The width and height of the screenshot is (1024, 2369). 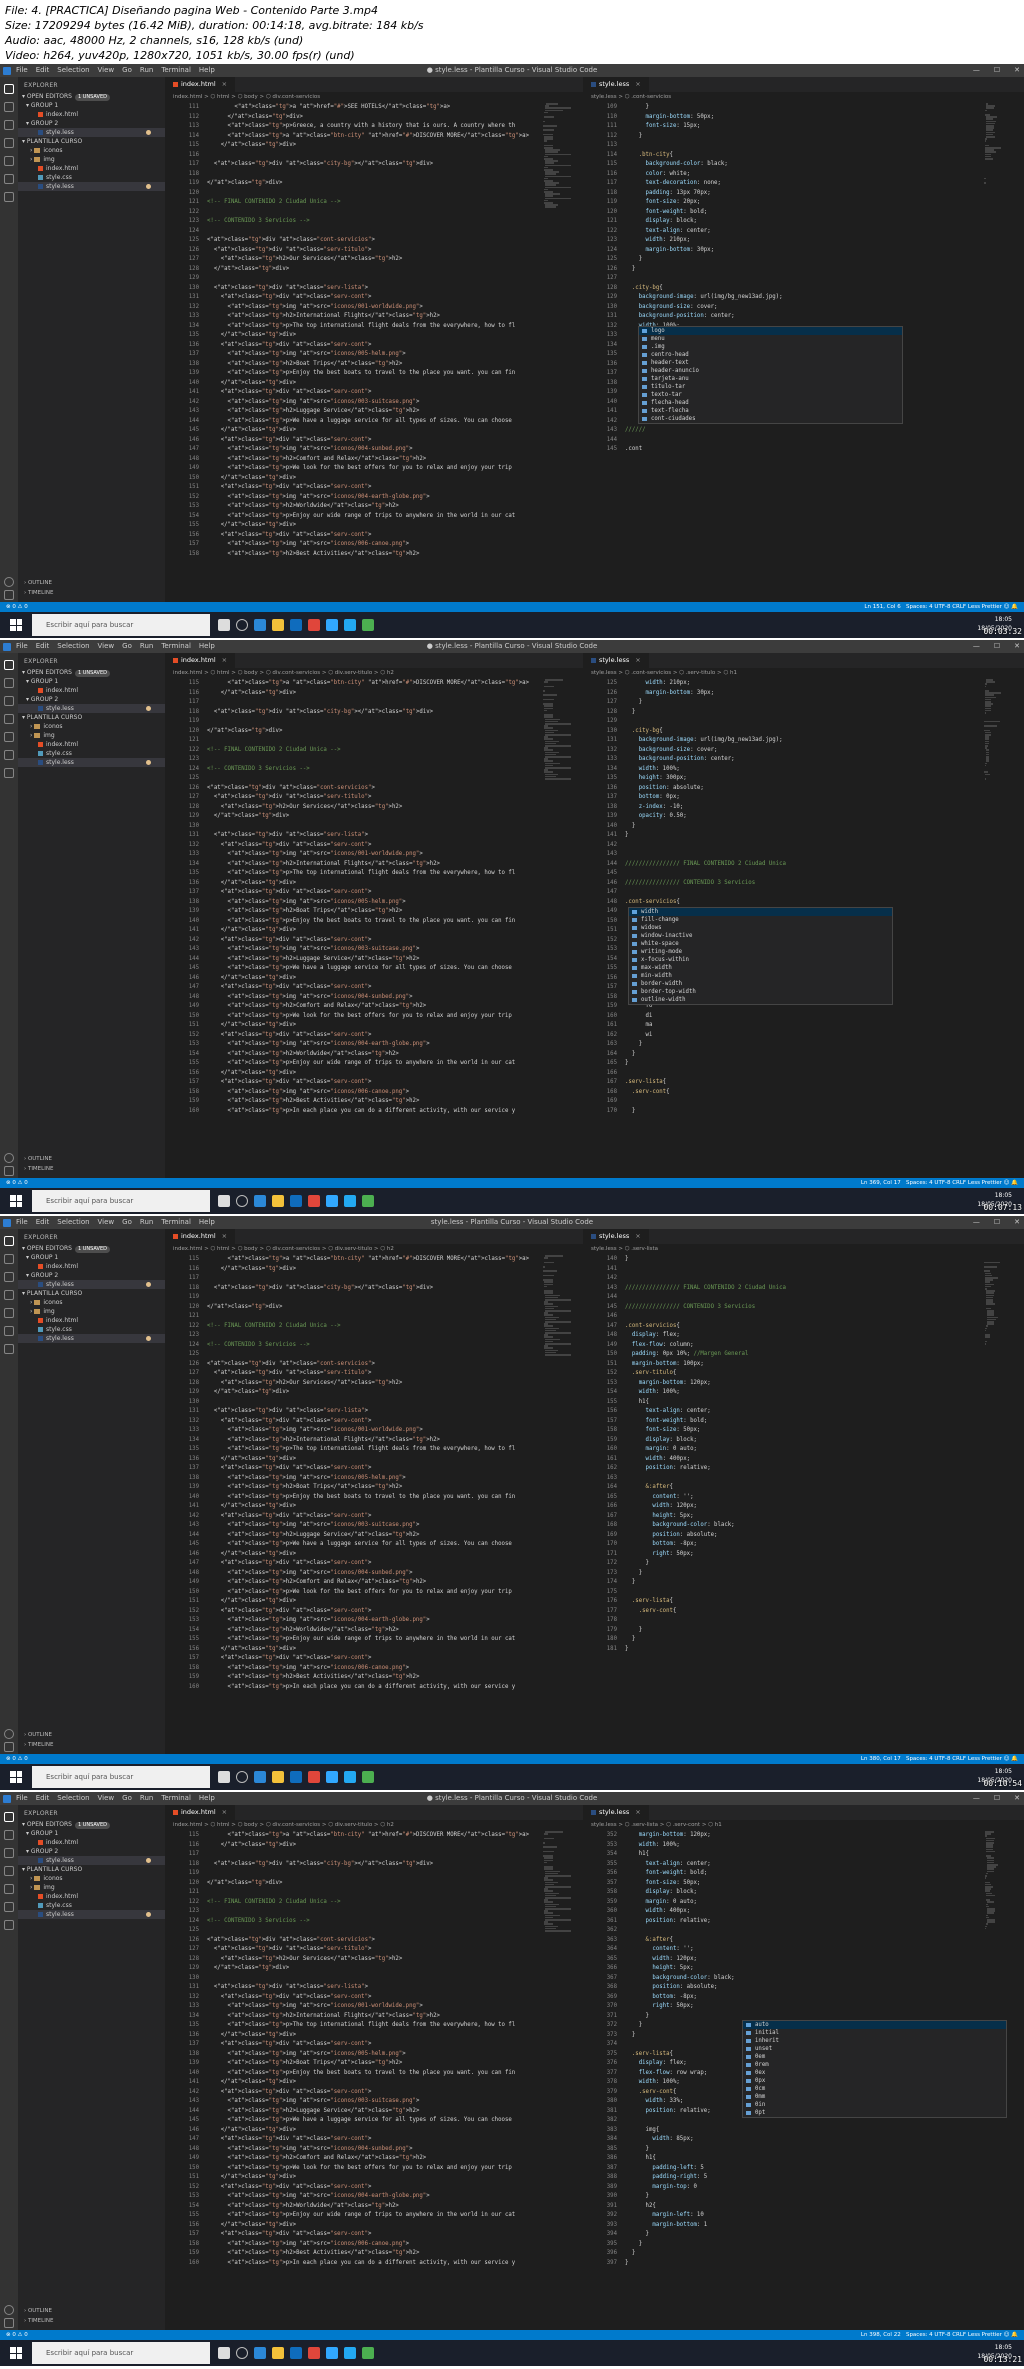 I want to click on suggestion-item: menu, so click(x=770, y=339).